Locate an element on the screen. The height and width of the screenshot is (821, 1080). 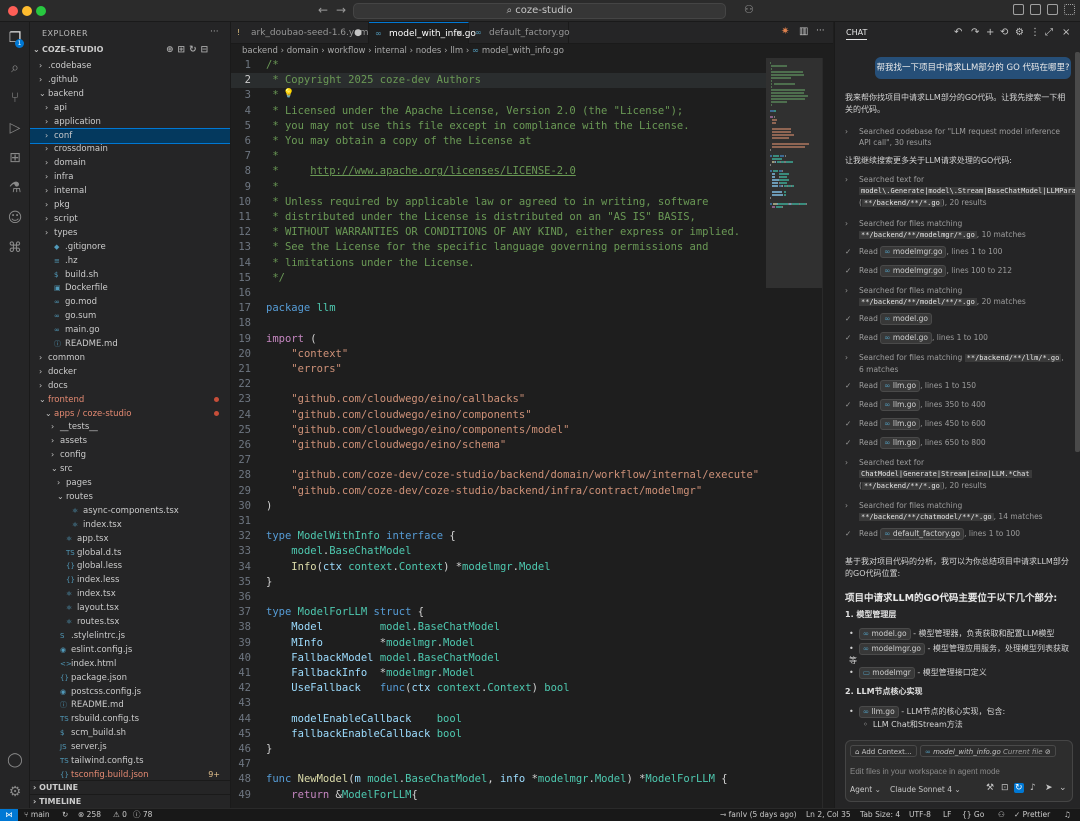
code-line: 23 "github.com/cloudwego/eino/callbacks" is located at coordinates (498, 399).